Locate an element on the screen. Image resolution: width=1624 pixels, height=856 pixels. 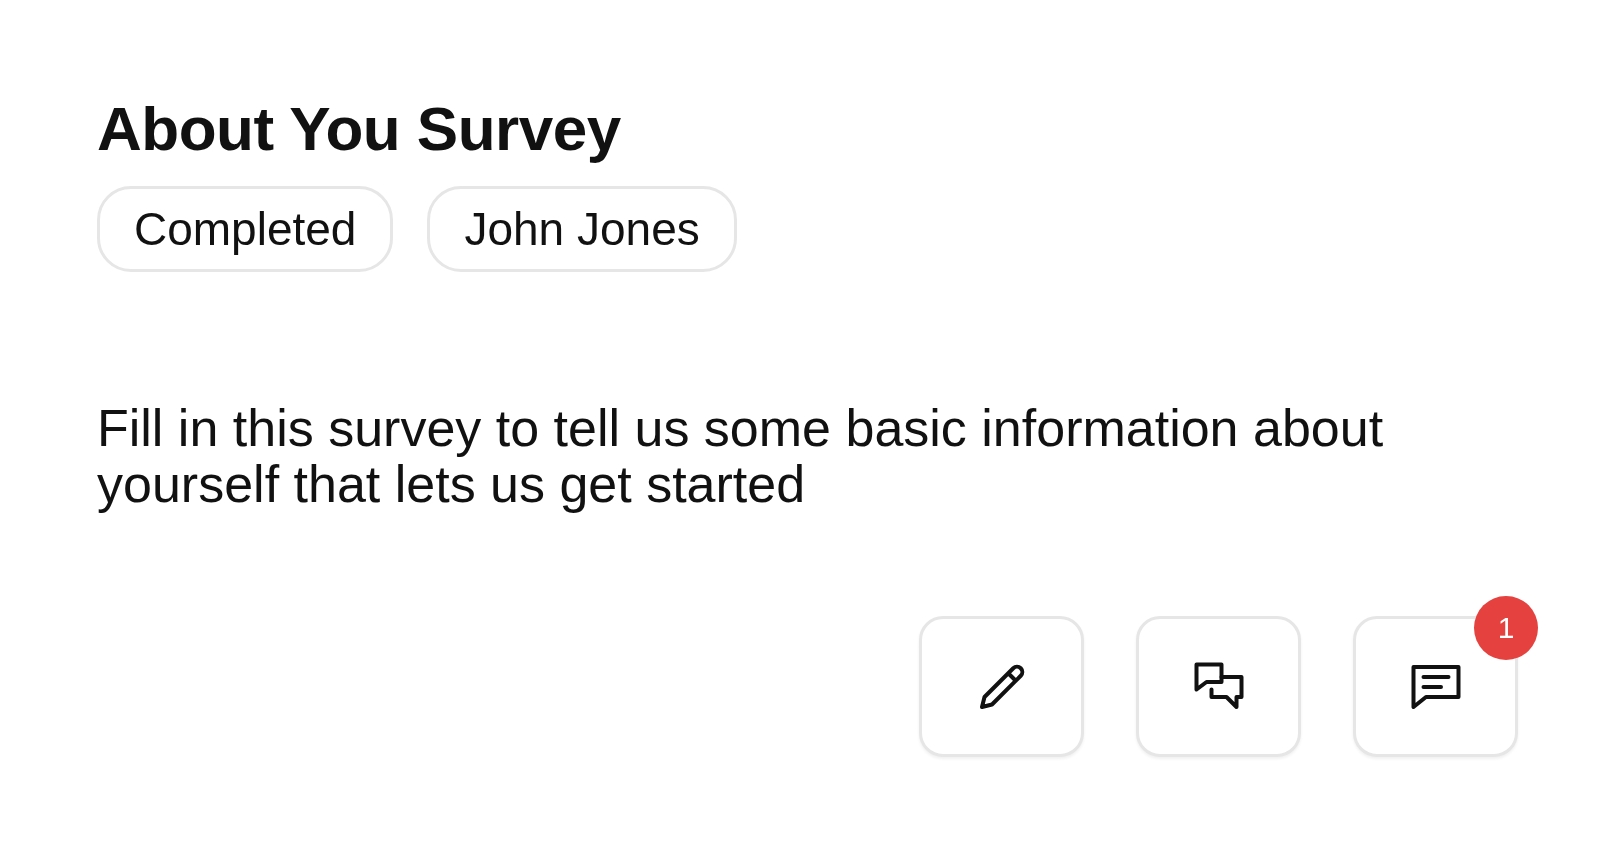
tag-chip: John Jones is located at coordinates (582, 229).